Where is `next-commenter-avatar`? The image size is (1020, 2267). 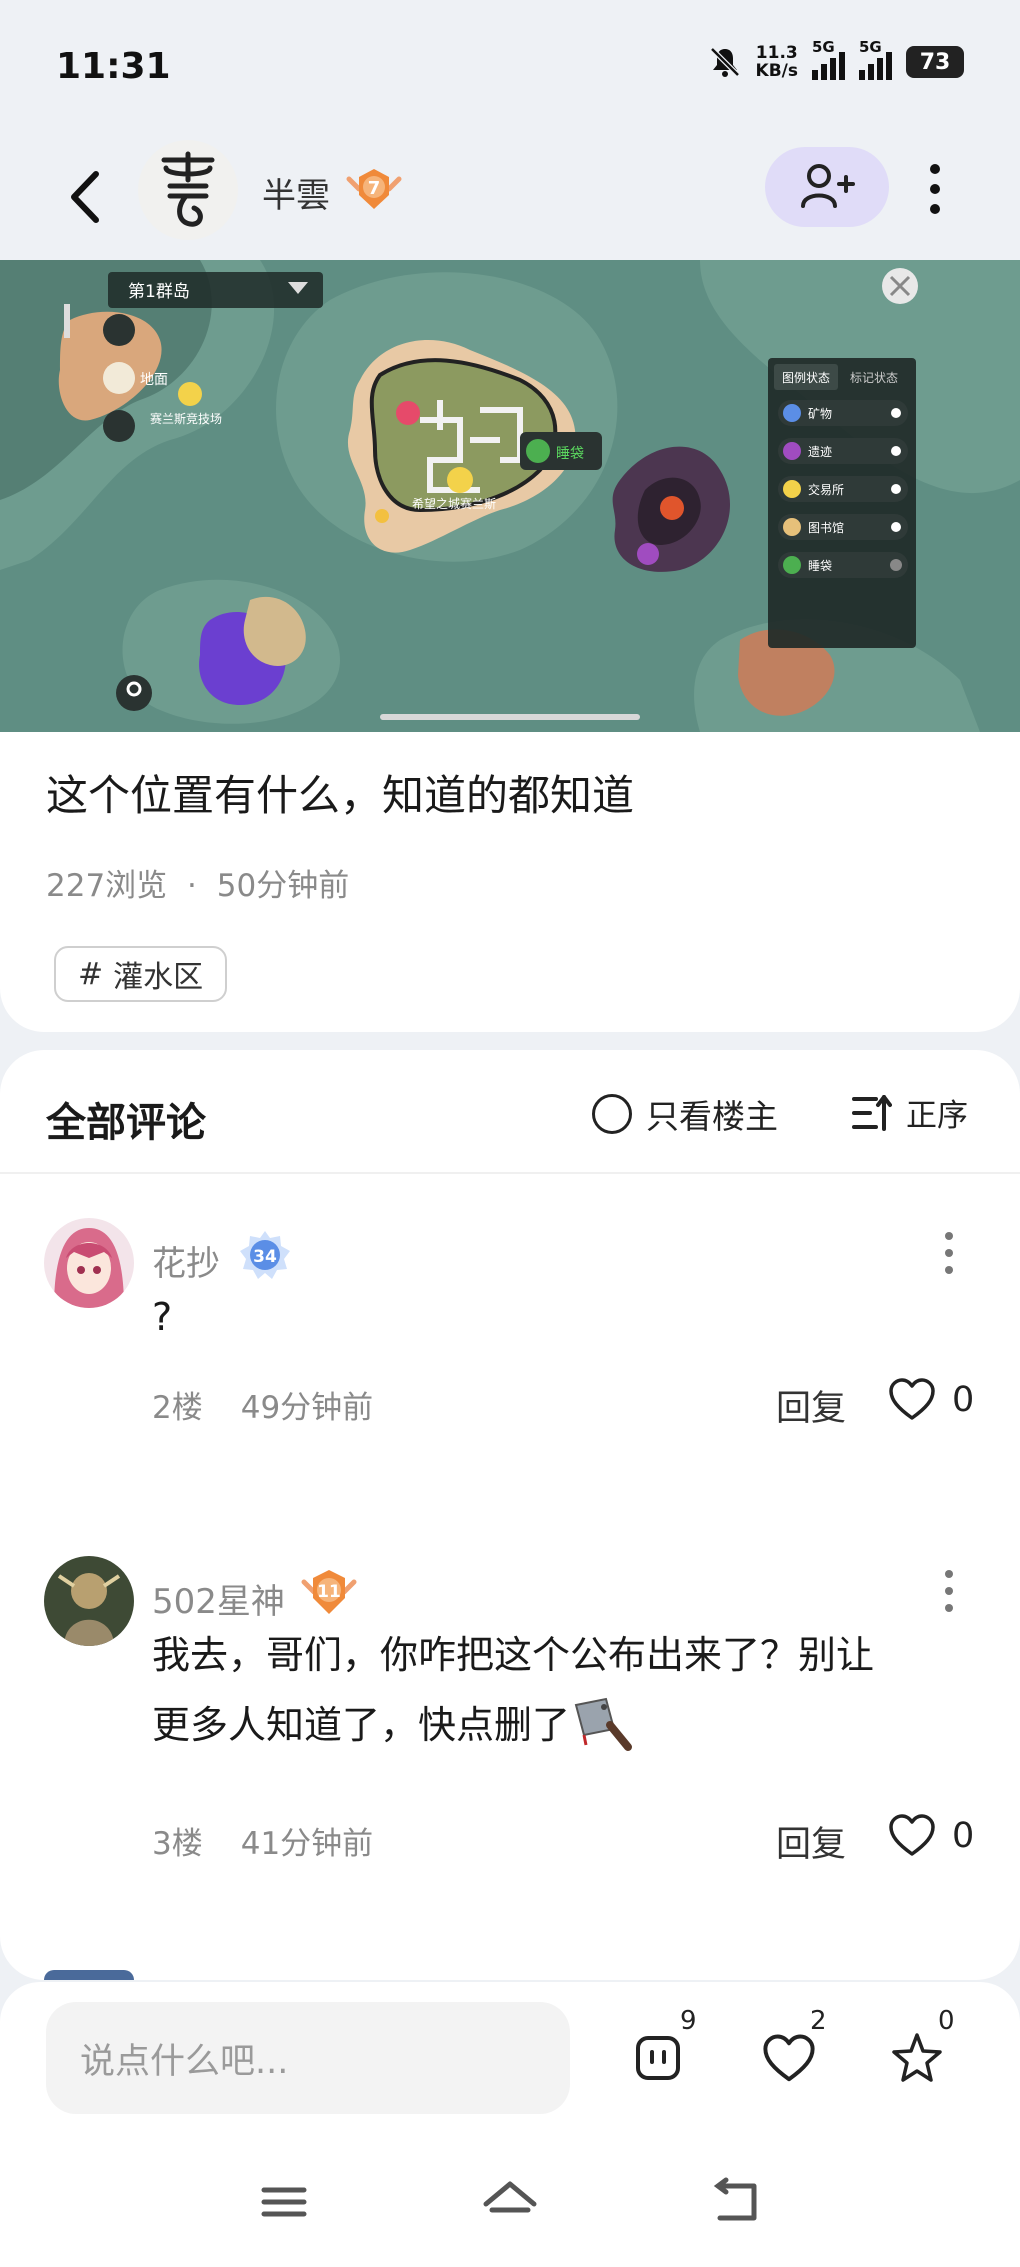 next-commenter-avatar is located at coordinates (89, 1975).